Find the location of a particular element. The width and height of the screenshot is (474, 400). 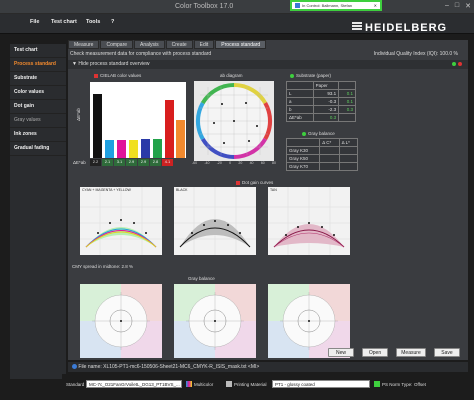

gray-row-label: Gray K70 is located at coordinates (303, 166).